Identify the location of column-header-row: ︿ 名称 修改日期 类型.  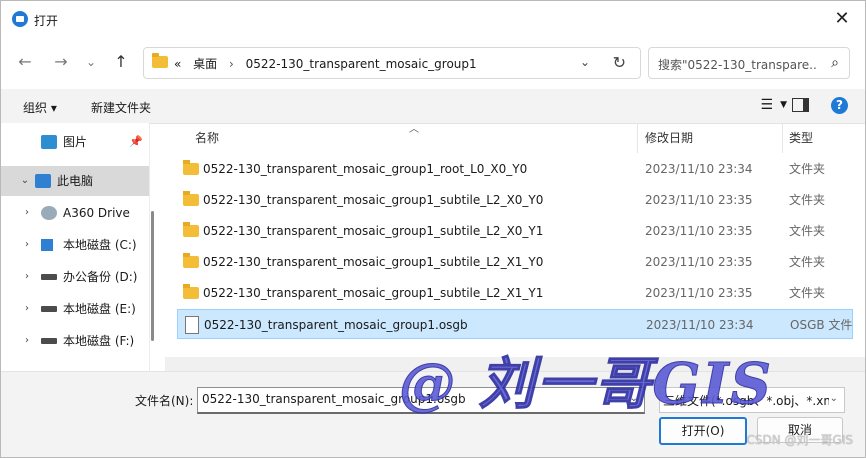
(515, 138).